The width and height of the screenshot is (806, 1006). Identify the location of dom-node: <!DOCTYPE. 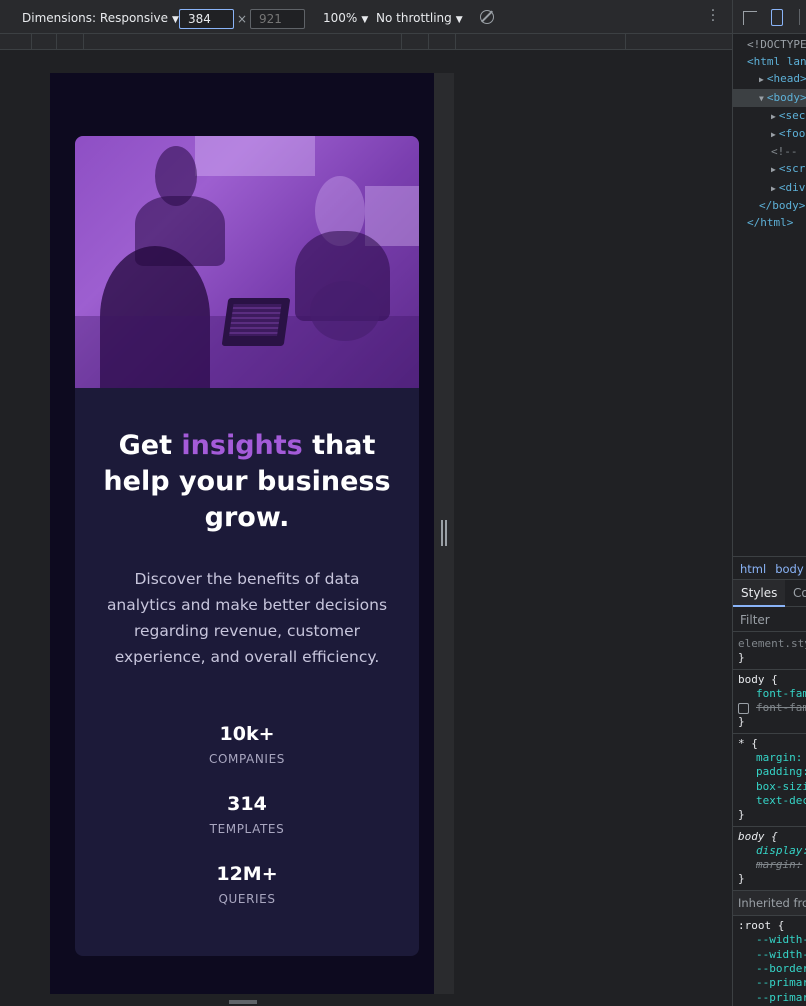
(769, 44).